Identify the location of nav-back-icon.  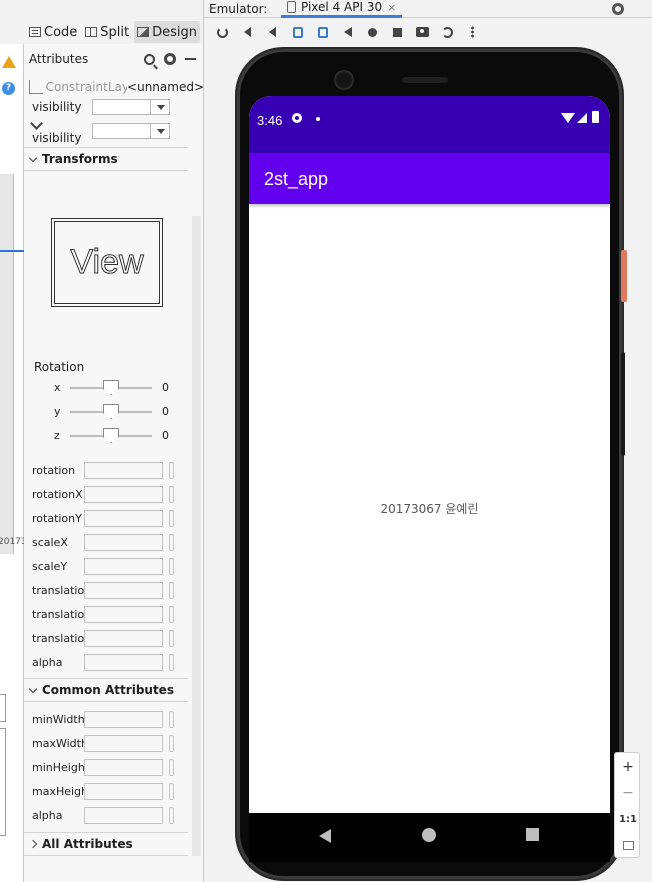
(325, 836).